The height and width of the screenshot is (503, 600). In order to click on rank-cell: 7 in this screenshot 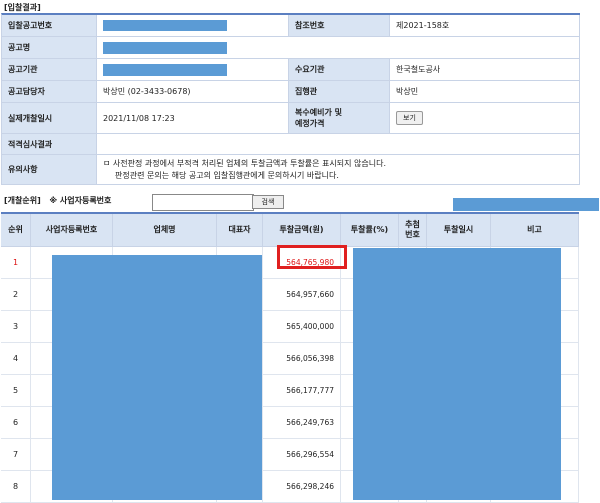, I will do `click(16, 454)`.